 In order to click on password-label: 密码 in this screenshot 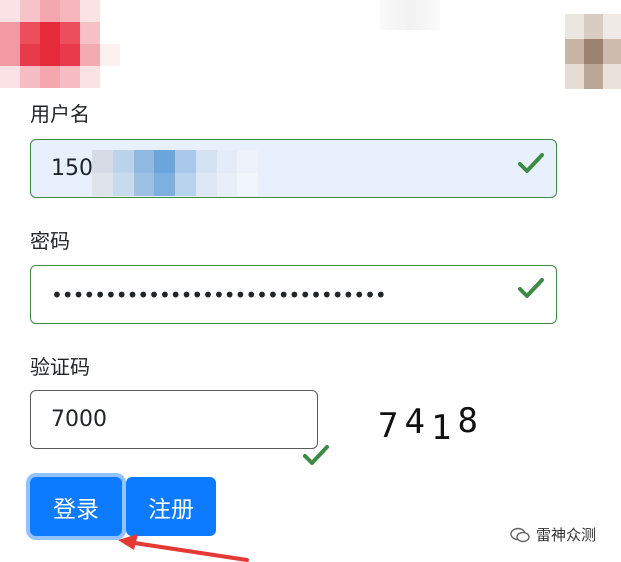, I will do `click(50, 241)`.